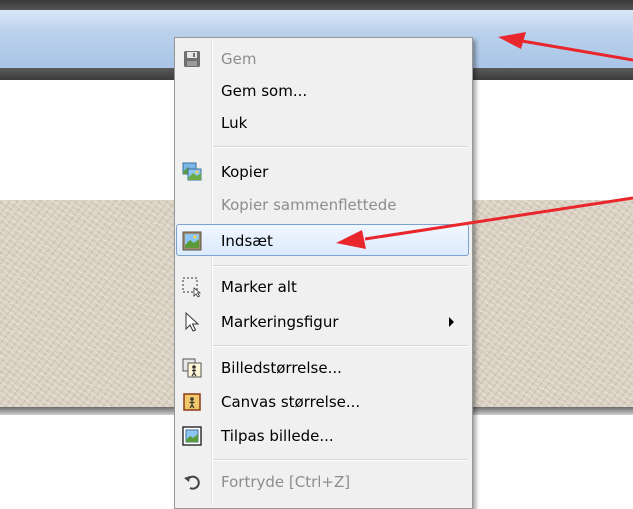 The height and width of the screenshot is (509, 633). I want to click on image-size-icon, so click(192, 368).